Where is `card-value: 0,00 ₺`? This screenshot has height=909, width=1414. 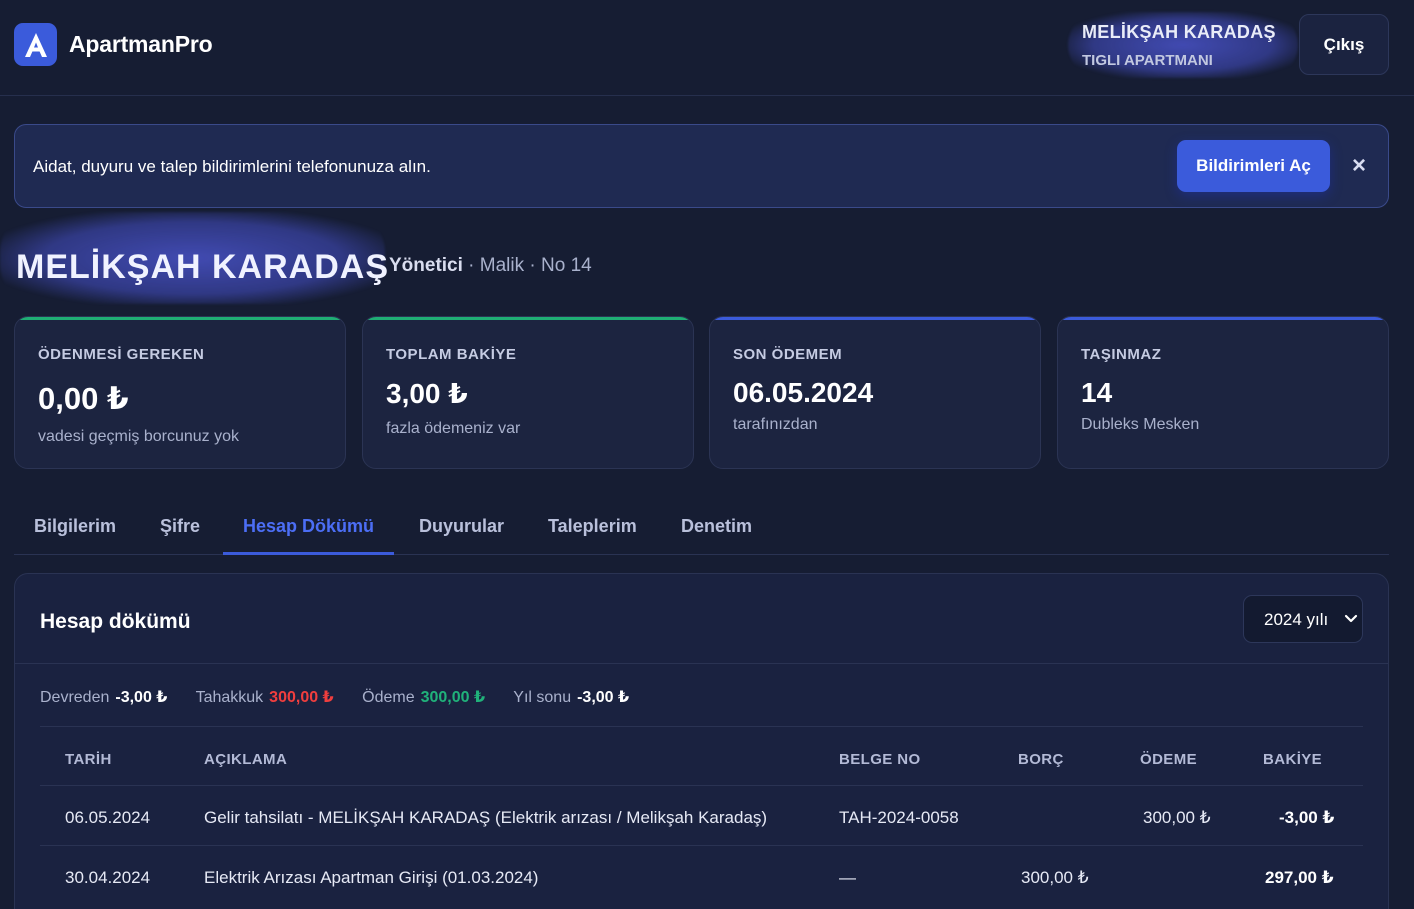
card-value: 0,00 ₺ is located at coordinates (83, 398).